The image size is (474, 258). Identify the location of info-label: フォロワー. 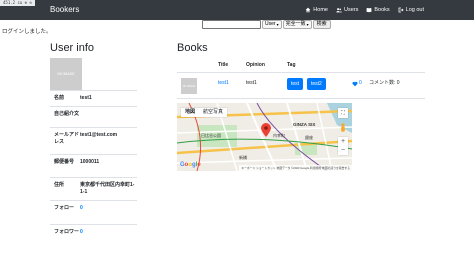
(65, 235).